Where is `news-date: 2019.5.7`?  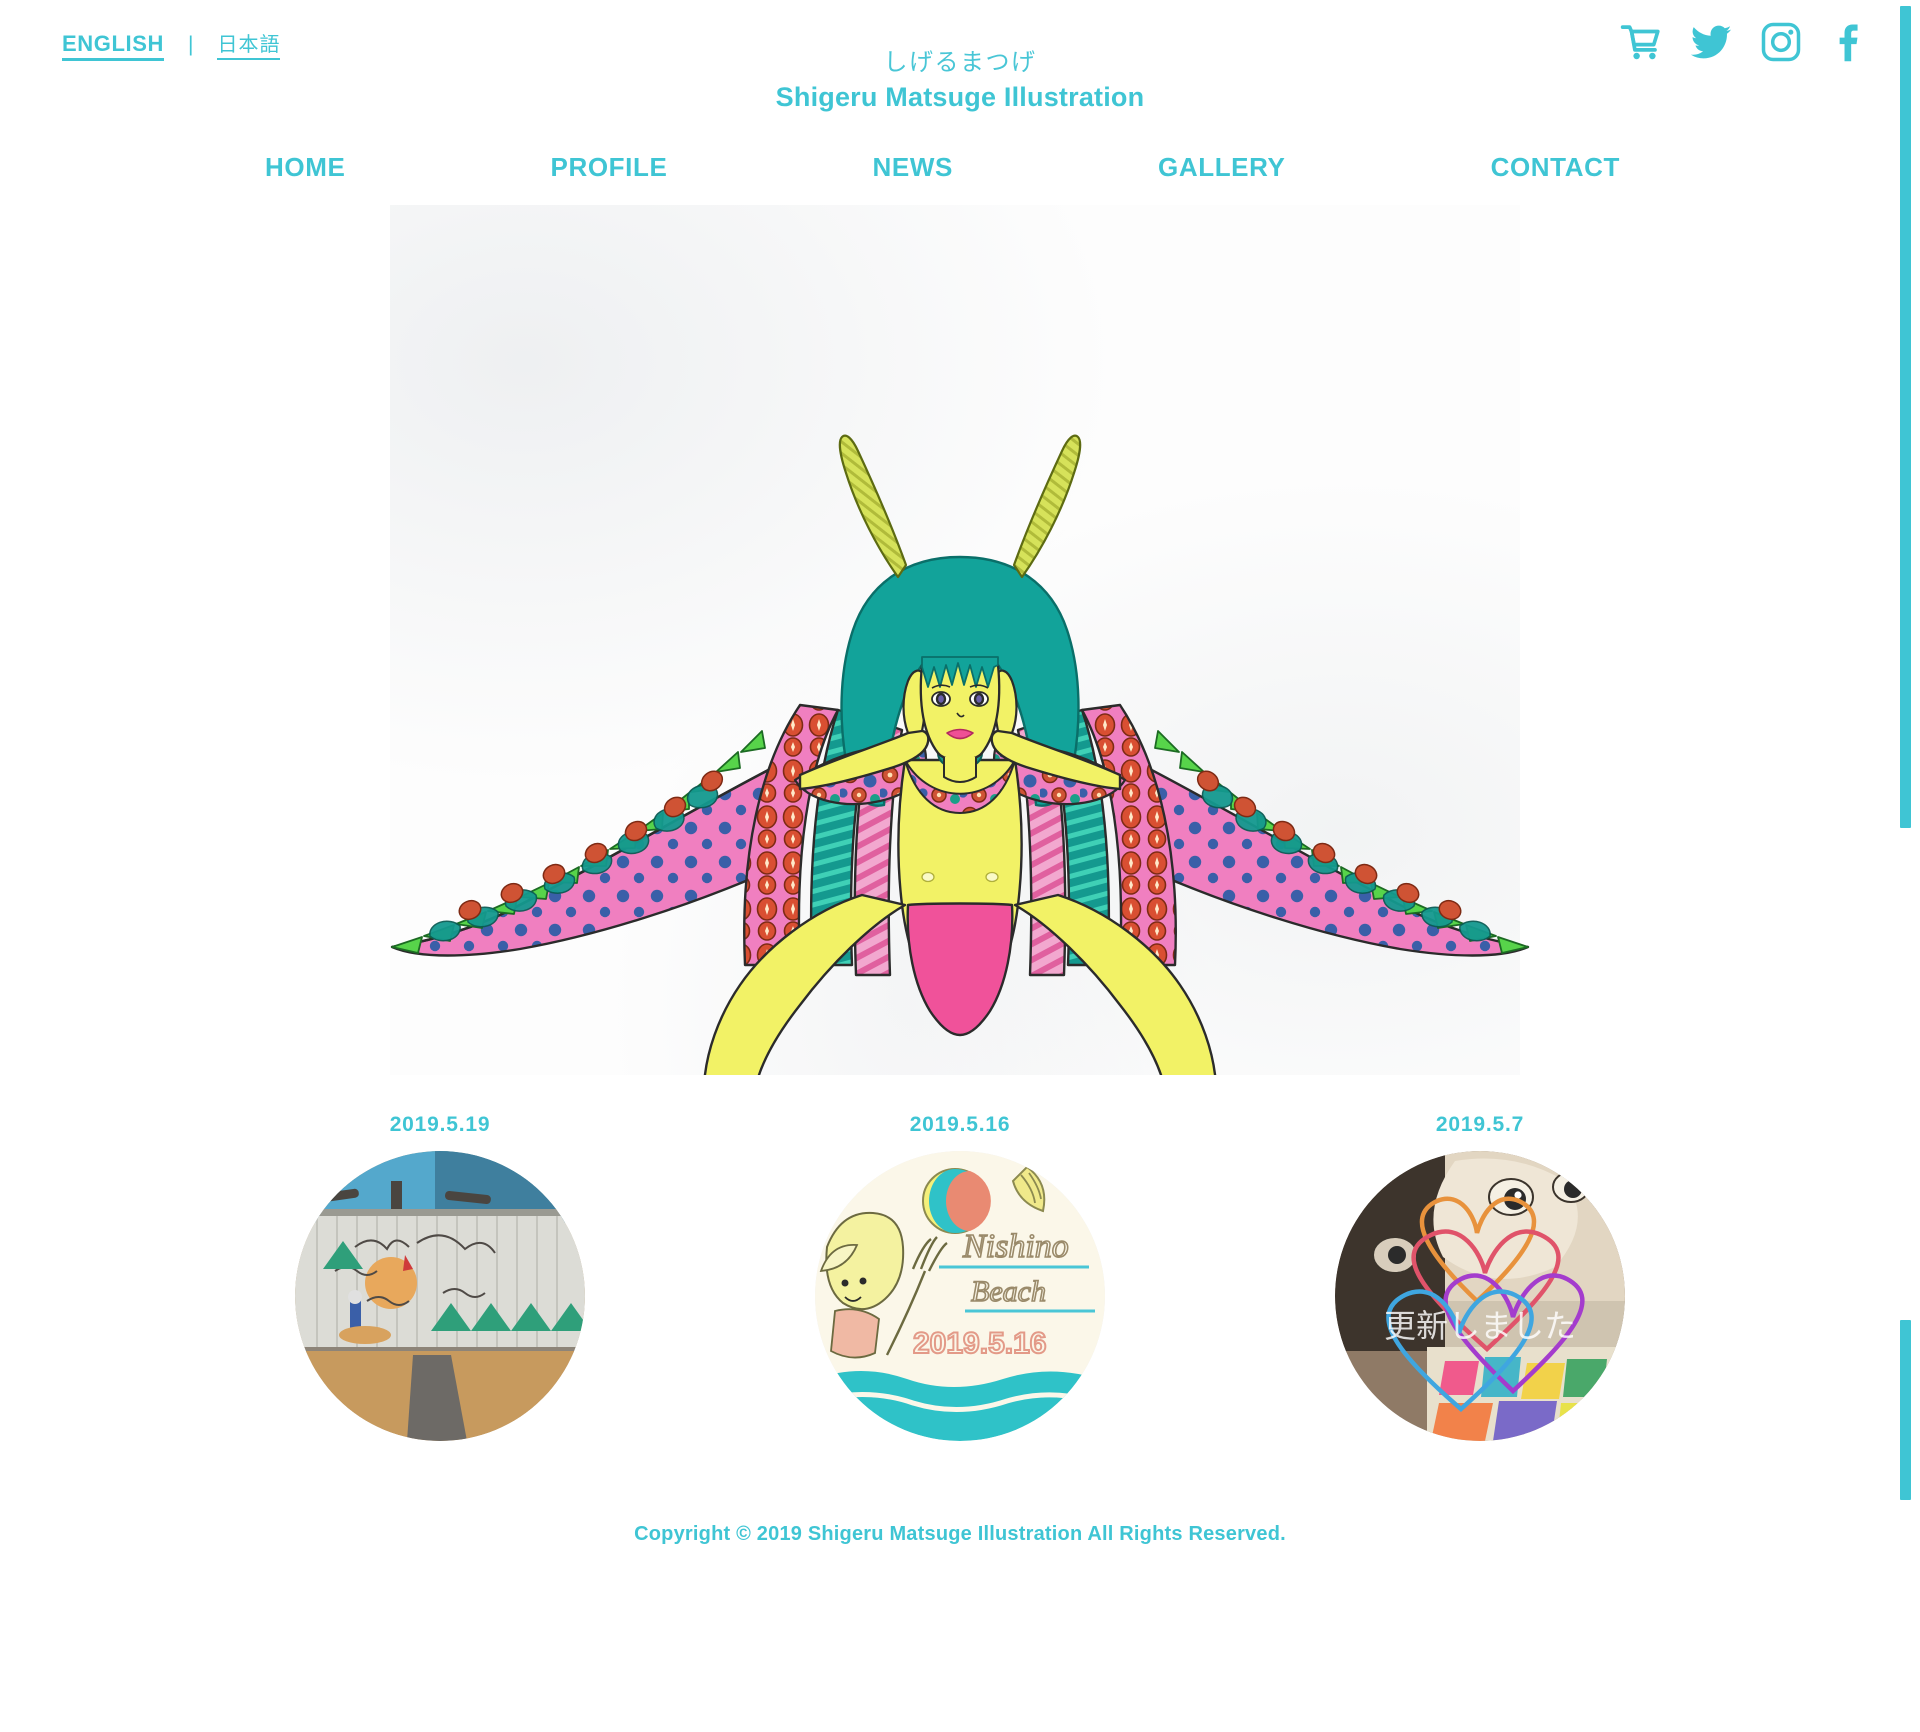 news-date: 2019.5.7 is located at coordinates (1480, 1124).